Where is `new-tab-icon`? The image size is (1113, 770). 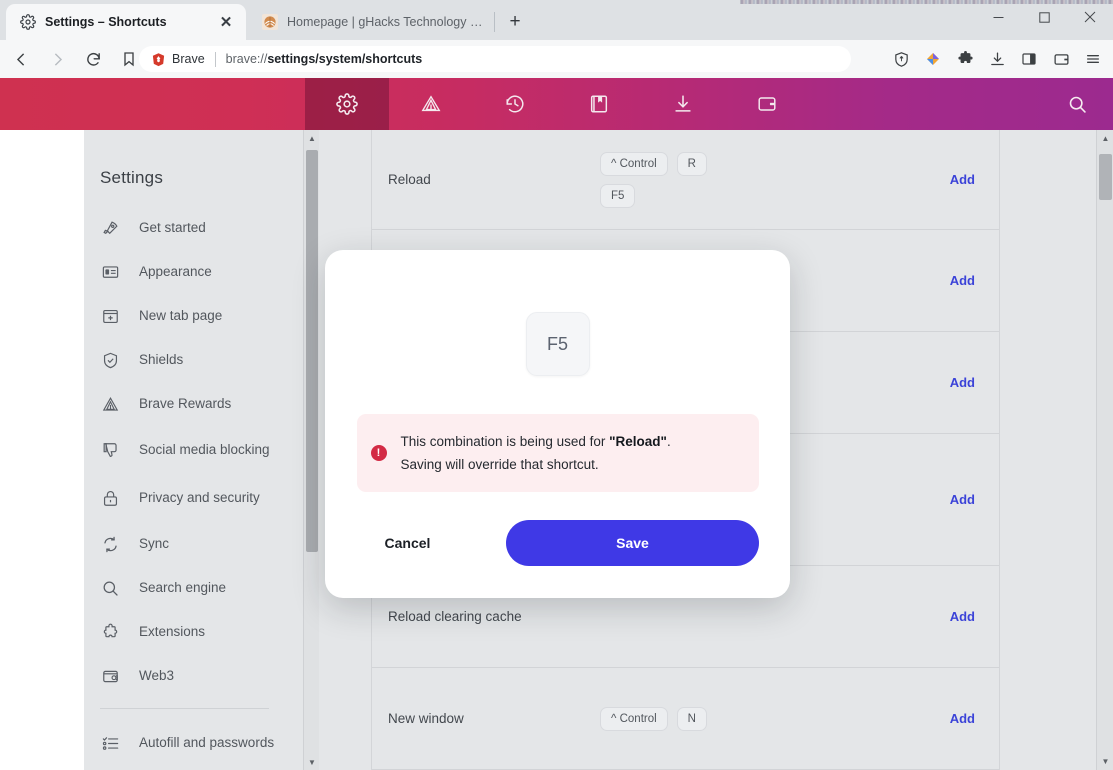
new-tab-icon is located at coordinates (110, 316).